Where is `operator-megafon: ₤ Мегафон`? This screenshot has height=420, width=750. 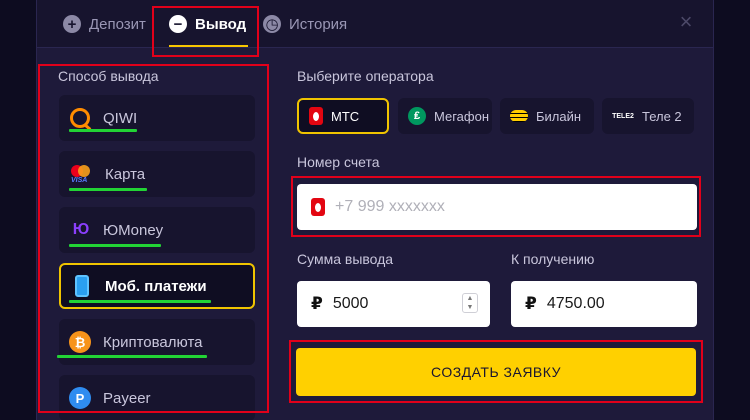 operator-megafon: ₤ Мегафон is located at coordinates (445, 116).